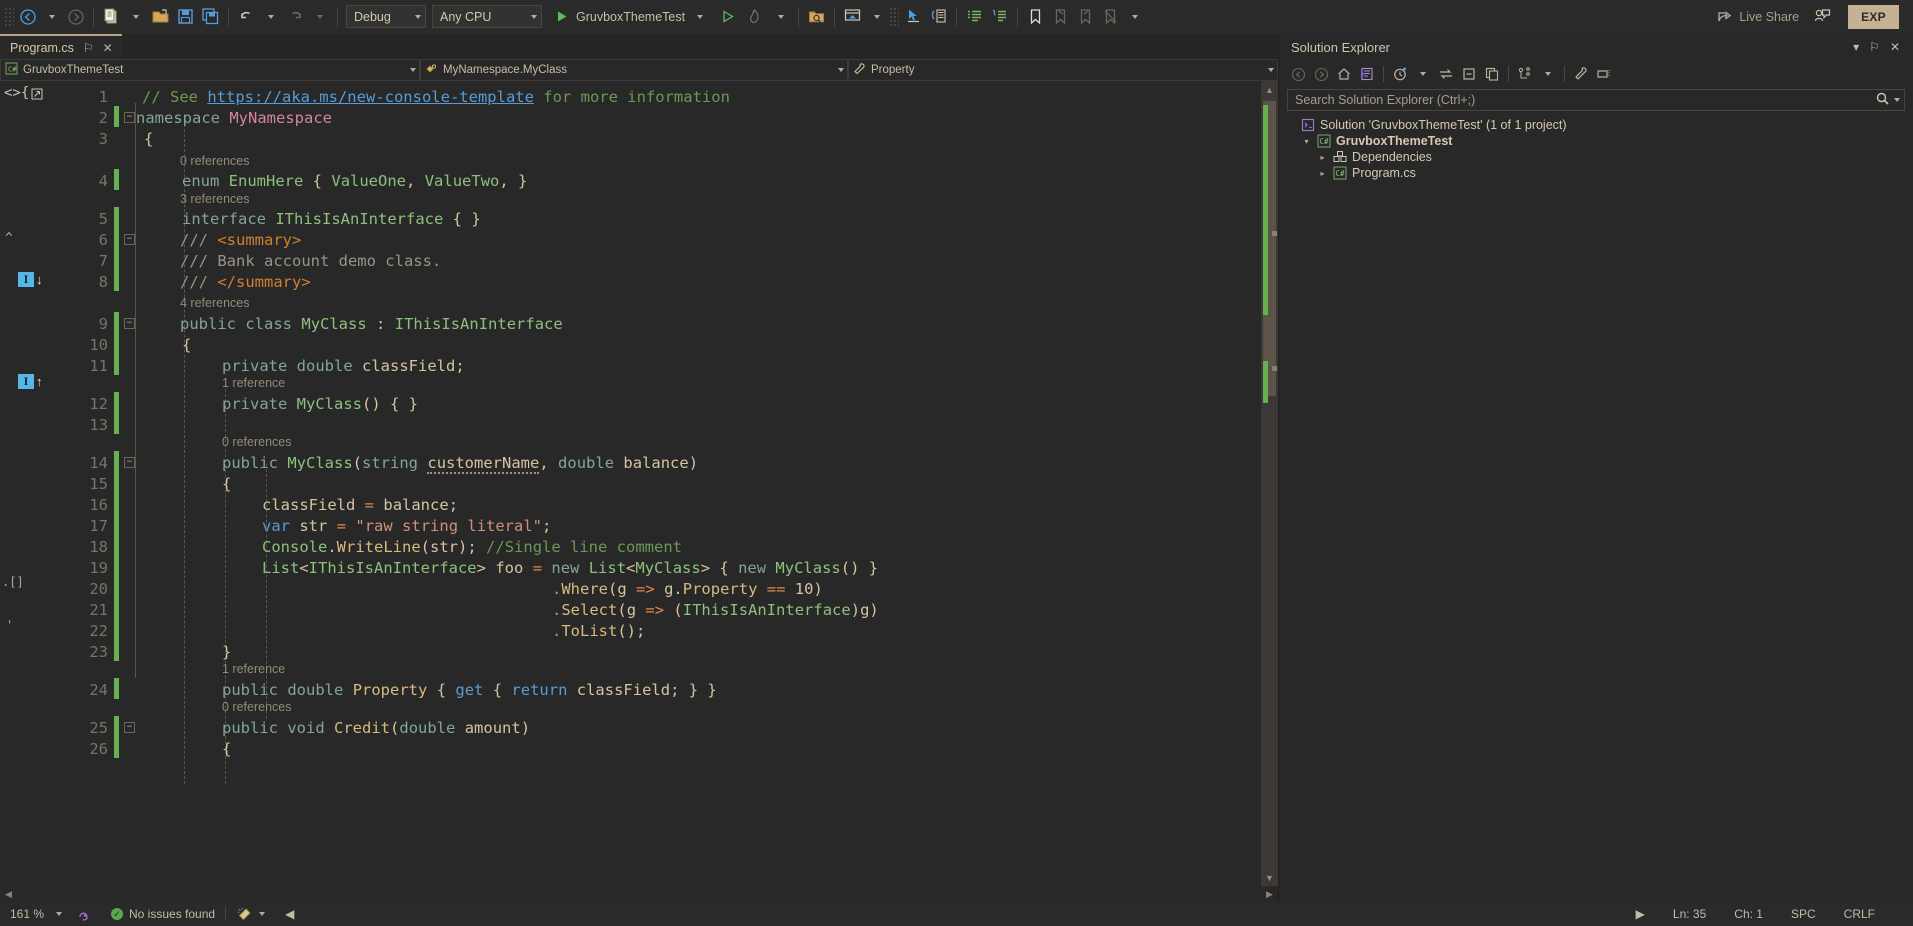 This screenshot has height=926, width=1913. What do you see at coordinates (999, 17) in the screenshot?
I see `uncomment-lines-icon` at bounding box center [999, 17].